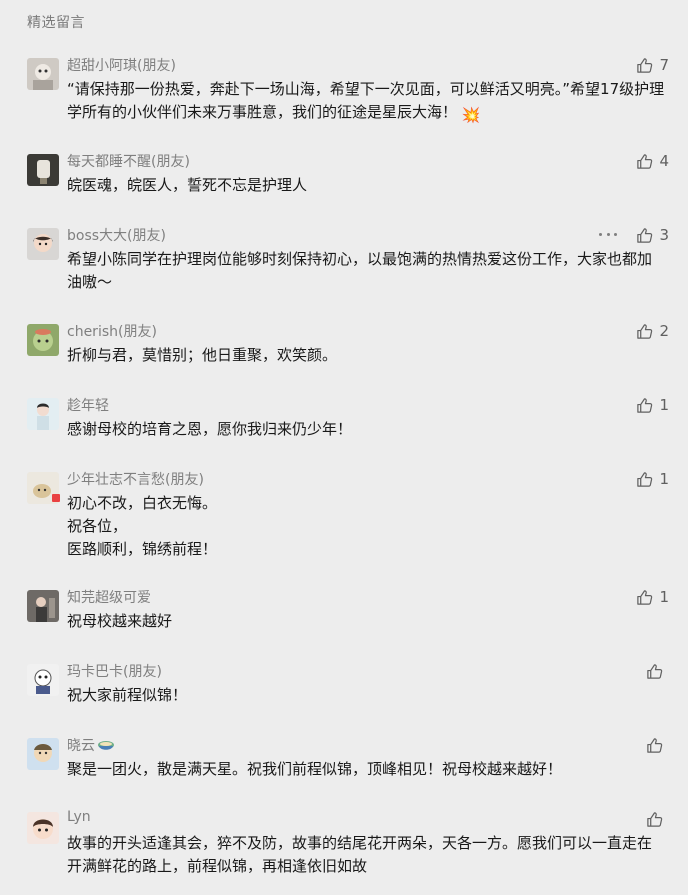 Image resolution: width=688 pixels, height=895 pixels. What do you see at coordinates (106, 745) in the screenshot?
I see `bowl-icon` at bounding box center [106, 745].